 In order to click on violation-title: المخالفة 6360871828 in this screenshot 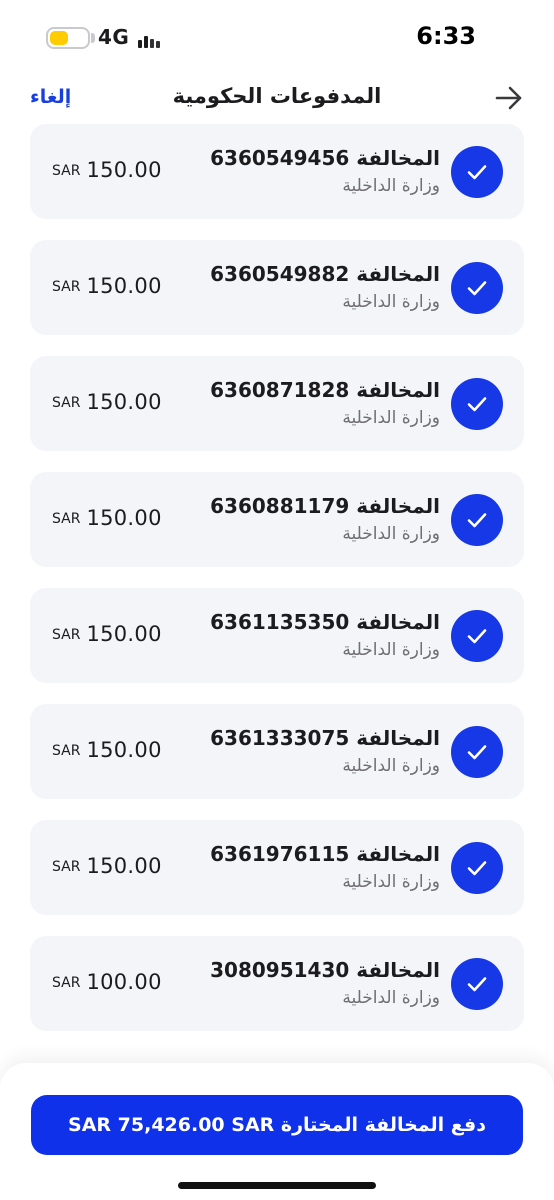, I will do `click(325, 390)`.